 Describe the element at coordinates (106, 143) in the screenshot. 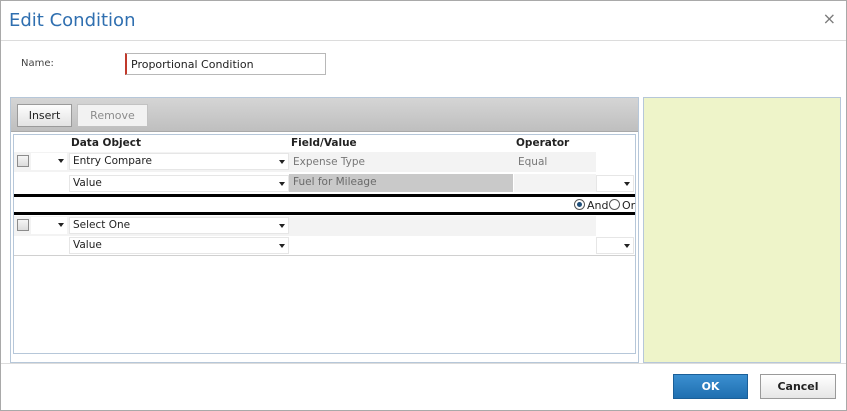

I see `header-data-object: Data Object` at that location.